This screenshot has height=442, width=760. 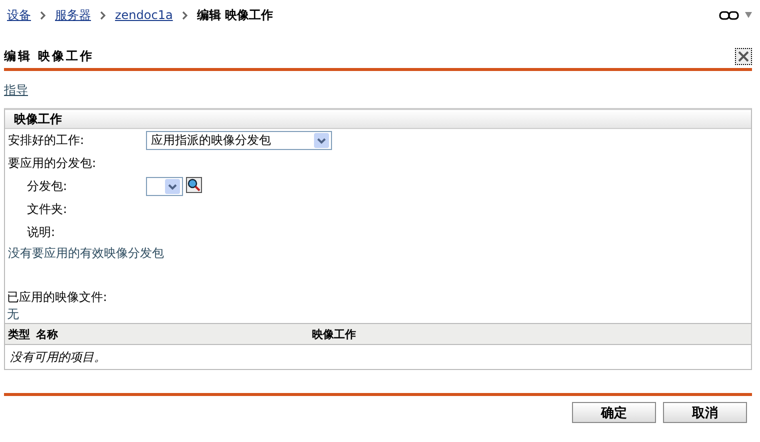 What do you see at coordinates (57, 297) in the screenshot?
I see `section-label: 已应用的映像文件:` at bounding box center [57, 297].